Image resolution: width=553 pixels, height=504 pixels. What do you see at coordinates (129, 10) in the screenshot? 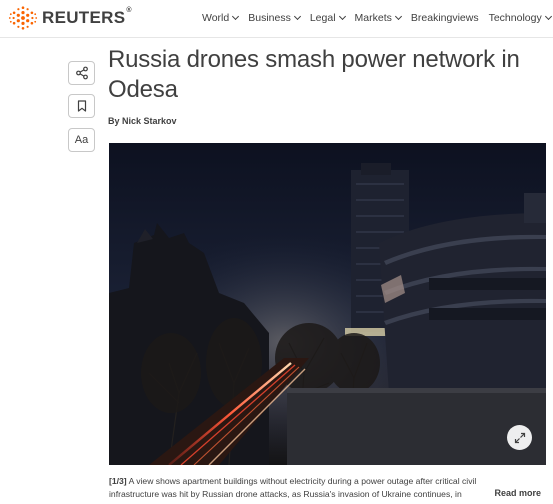
I see `trademark-symbol: ®` at bounding box center [129, 10].